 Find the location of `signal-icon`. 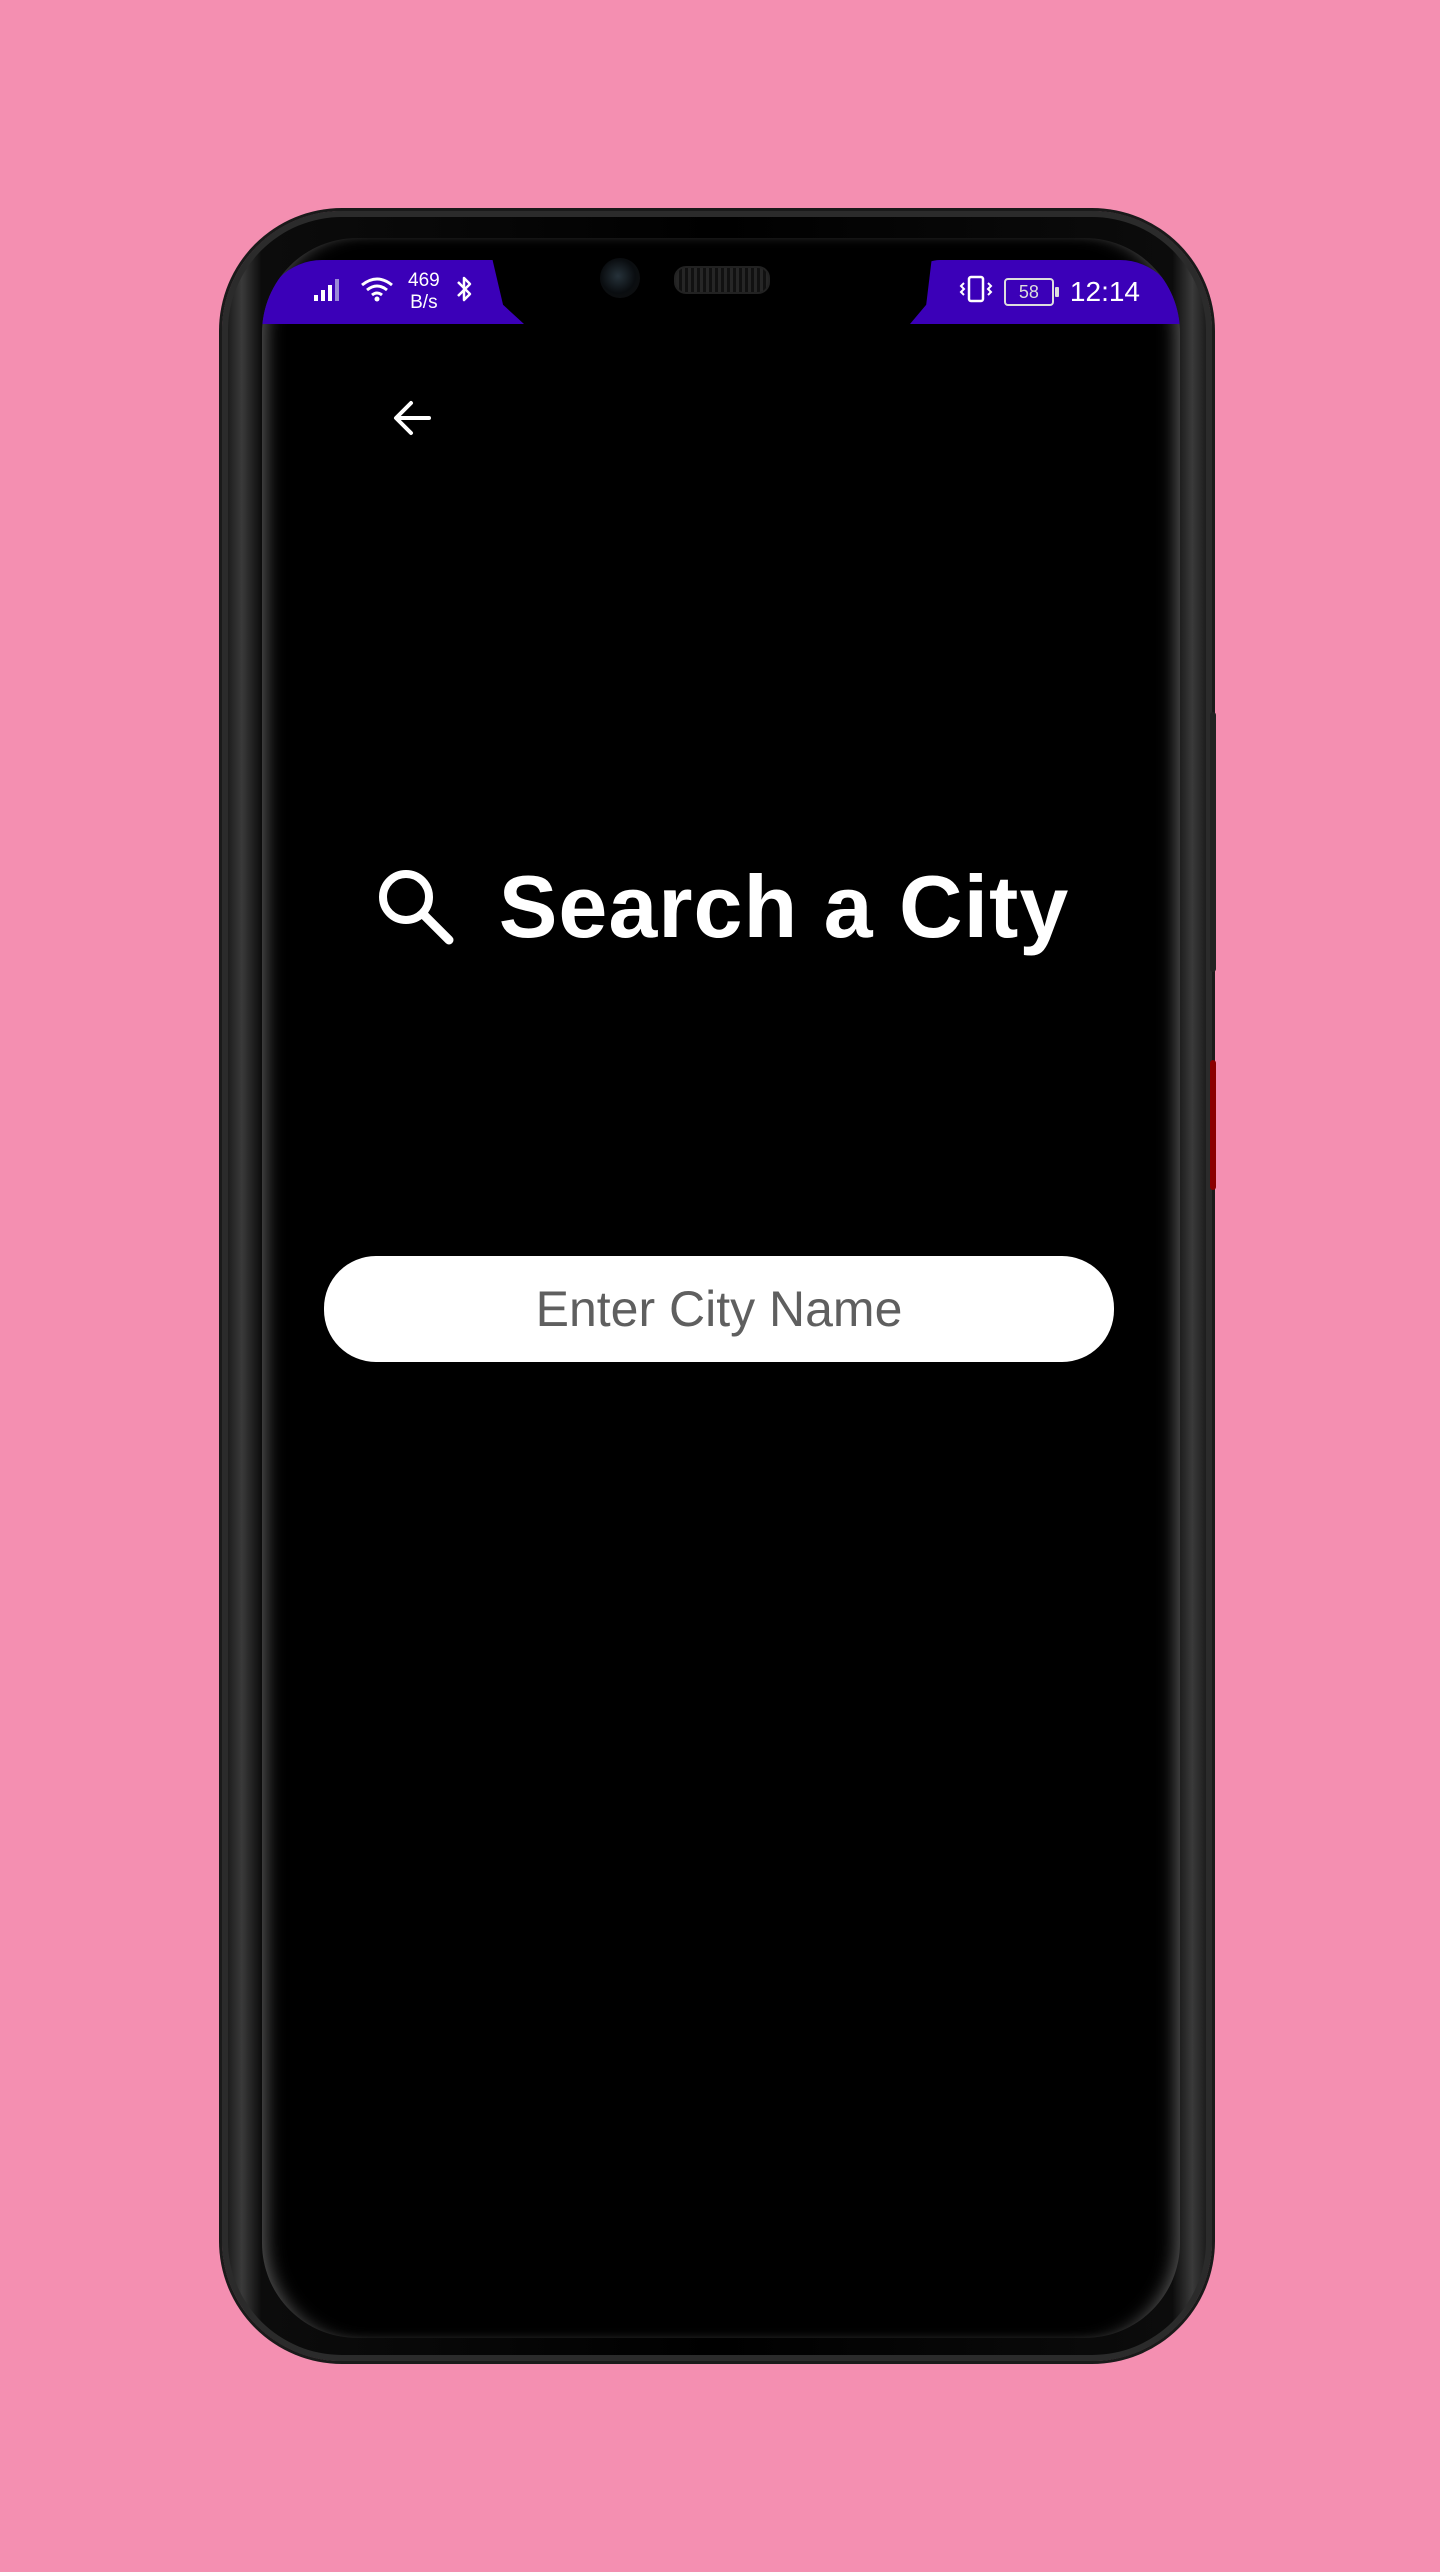

signal-icon is located at coordinates (329, 292).